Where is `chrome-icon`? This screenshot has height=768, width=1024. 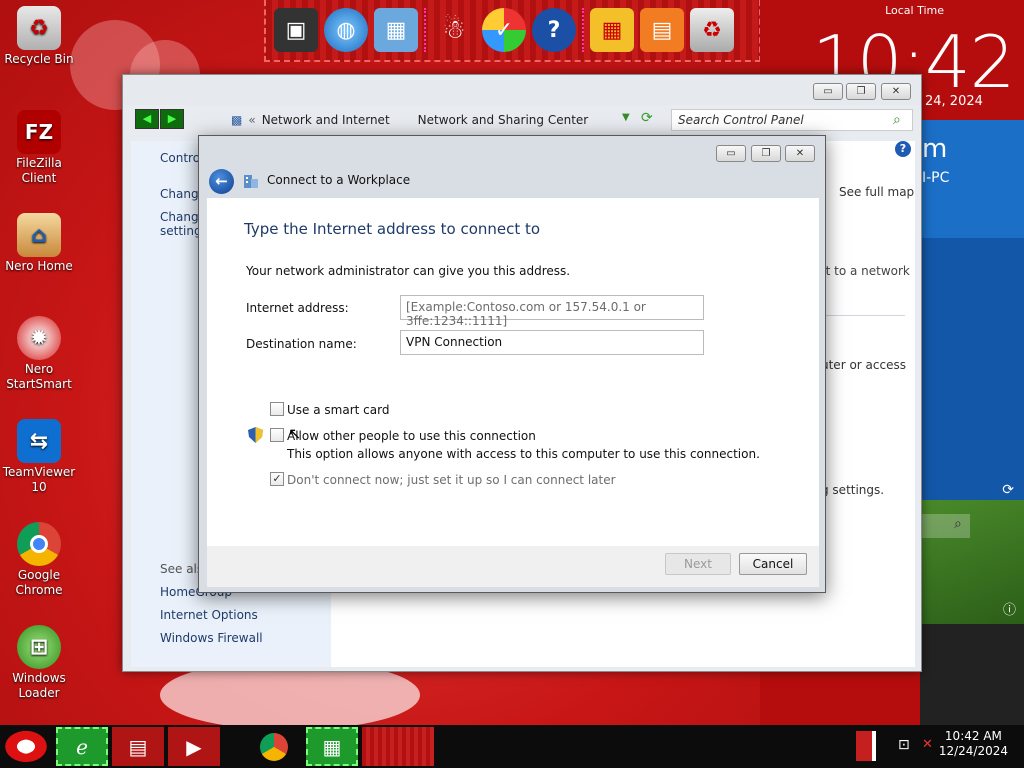 chrome-icon is located at coordinates (39, 544).